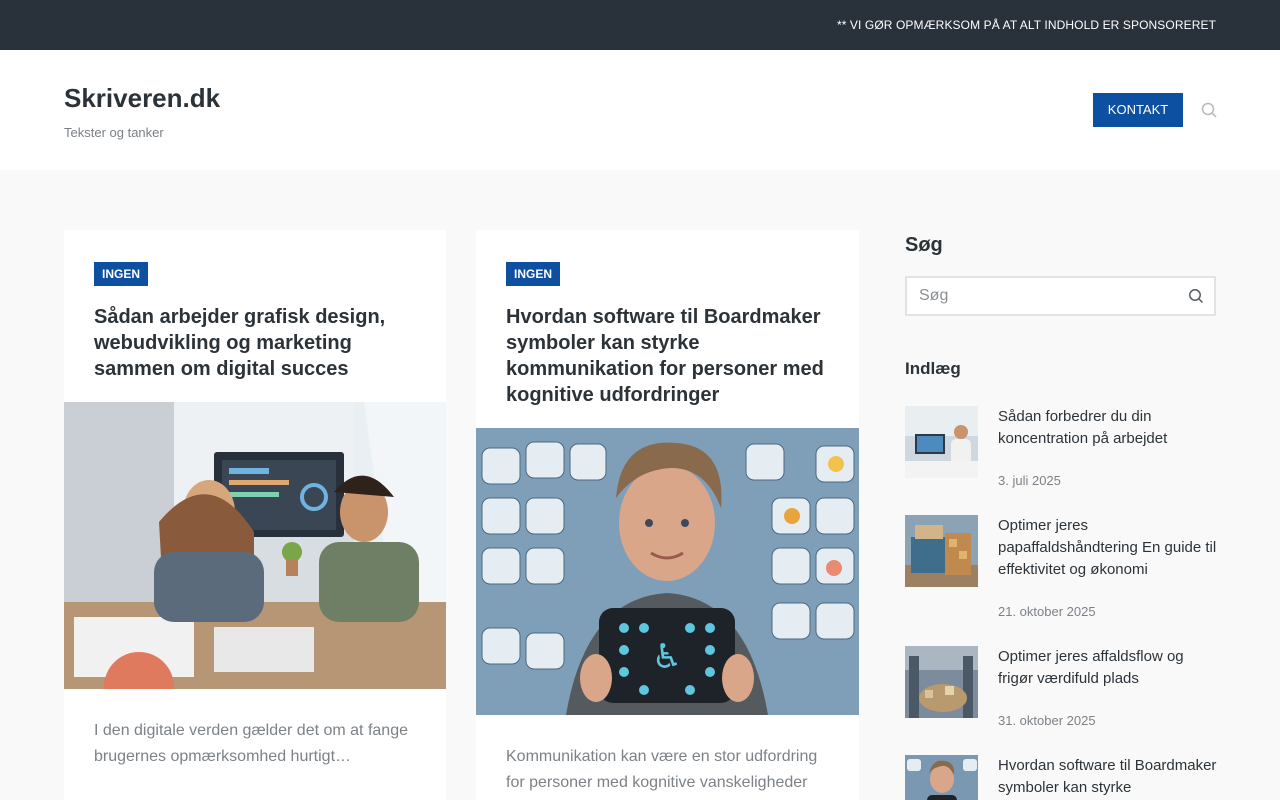  What do you see at coordinates (1138, 110) in the screenshot?
I see `contact-button: KONTAKT` at bounding box center [1138, 110].